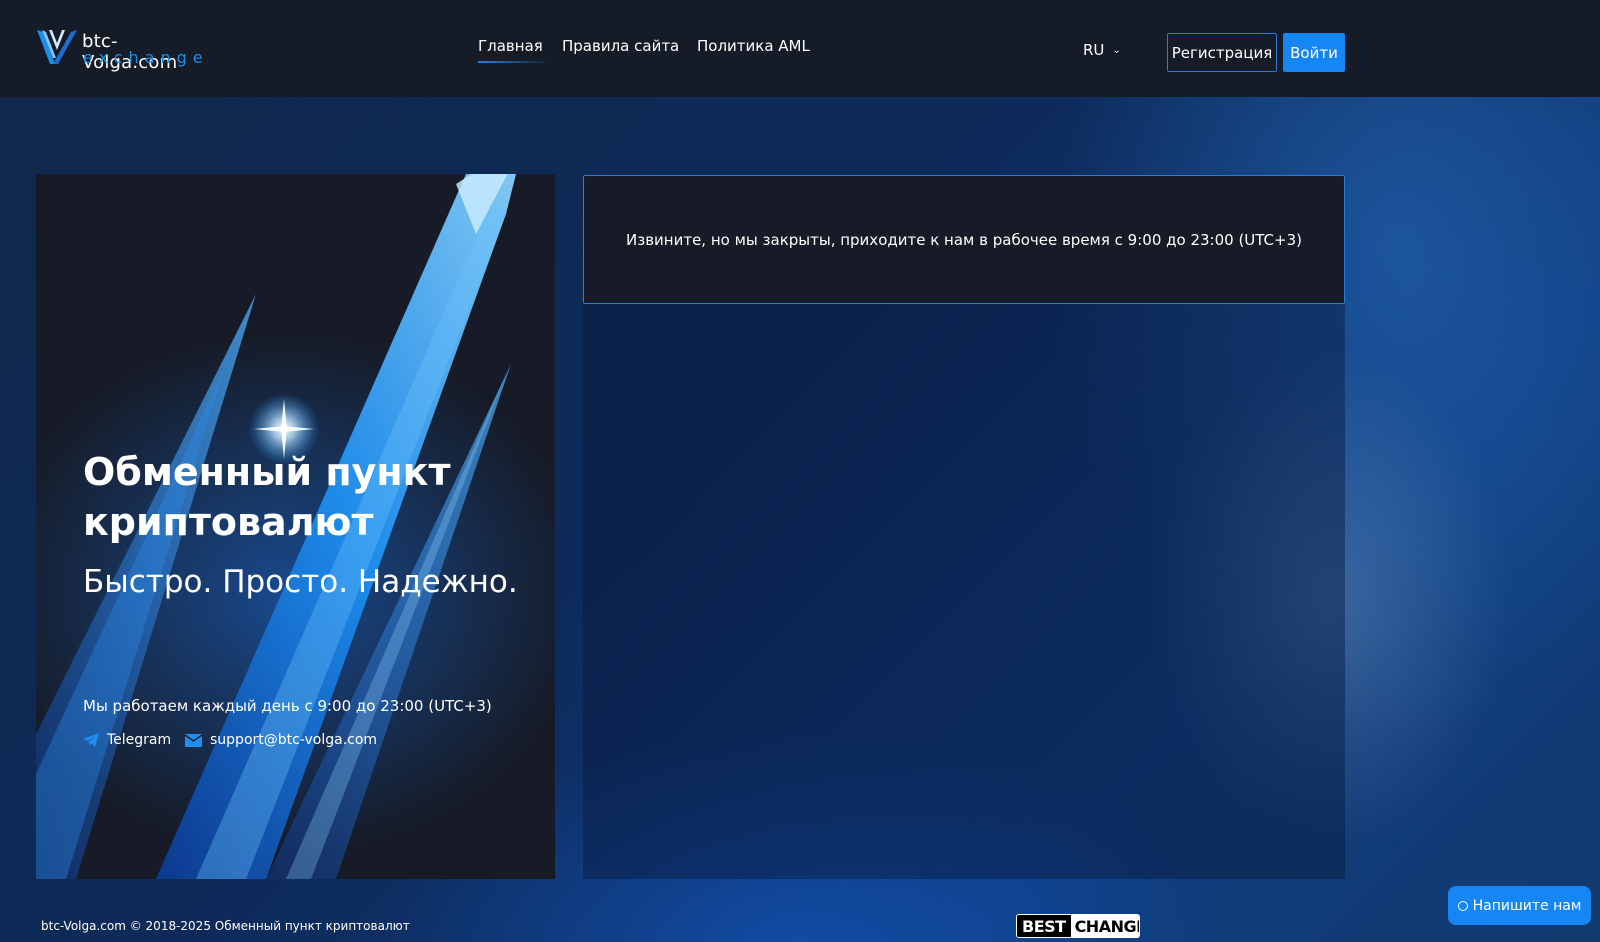 The height and width of the screenshot is (942, 1600). What do you see at coordinates (146, 57) in the screenshot?
I see `logo-subtitle: exchange` at bounding box center [146, 57].